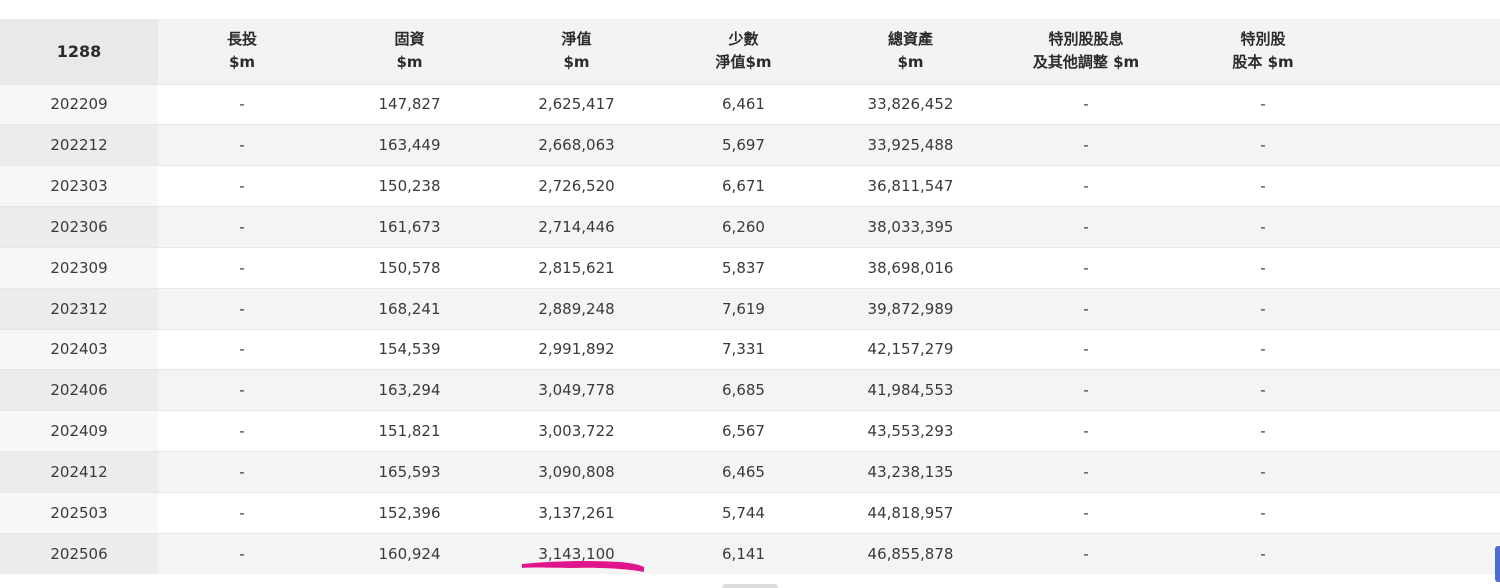  I want to click on fixed-assets-cell: 151,821, so click(409, 431).